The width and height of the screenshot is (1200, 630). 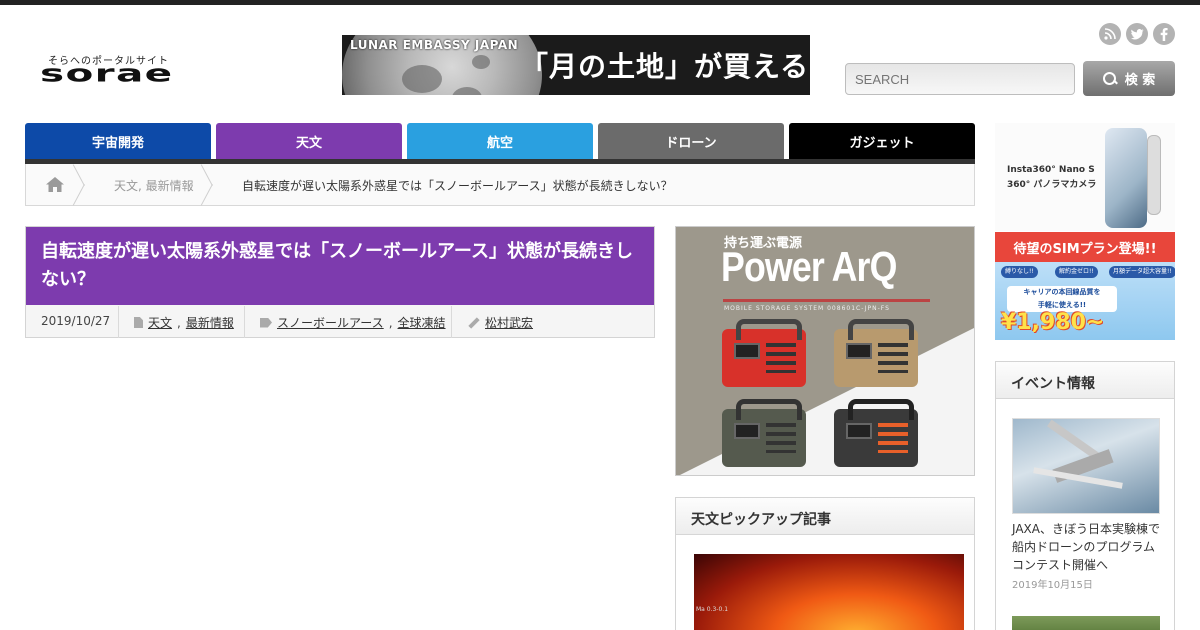 What do you see at coordinates (1140, 80) in the screenshot?
I see `search-button-label: 検 索` at bounding box center [1140, 80].